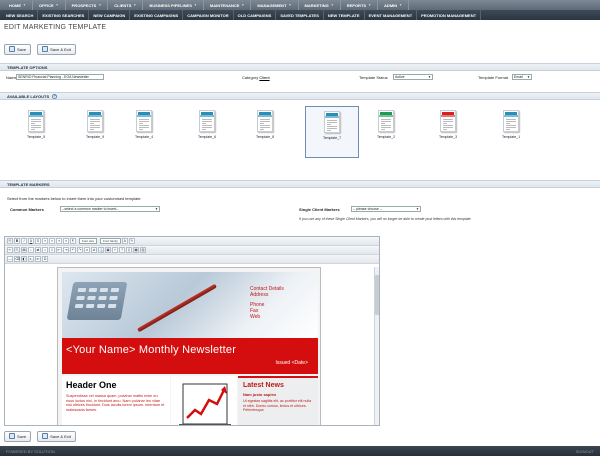  I want to click on subnav-item-existing-campaigns: EXISTING CAMPAIGNS, so click(157, 15).